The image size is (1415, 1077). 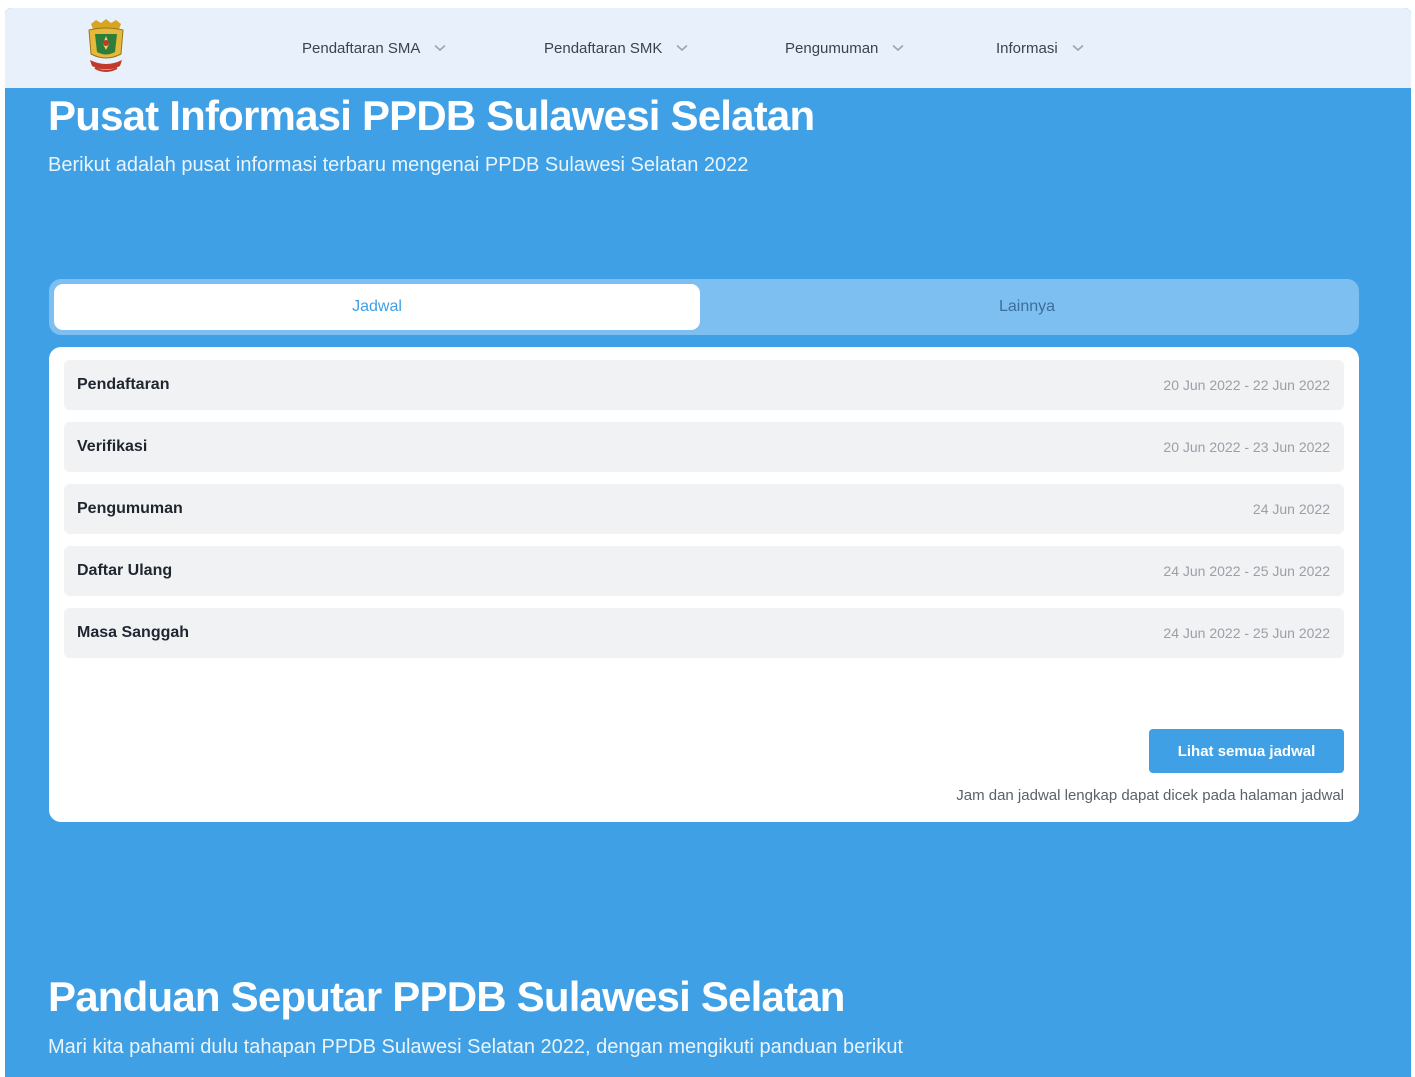 I want to click on schedule-row: Masa Sanggah 24 Jun 2022 - 25 Jun 2022, so click(x=704, y=633).